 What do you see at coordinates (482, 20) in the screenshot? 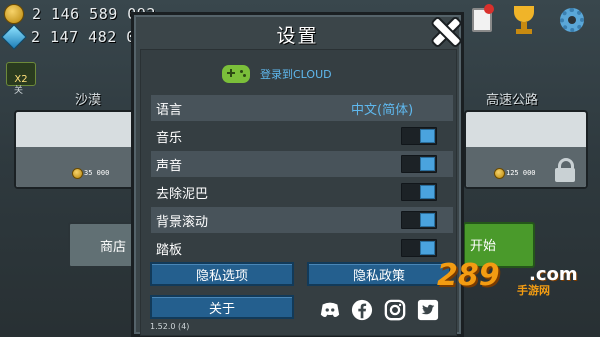
I see `clipboard-icon` at bounding box center [482, 20].